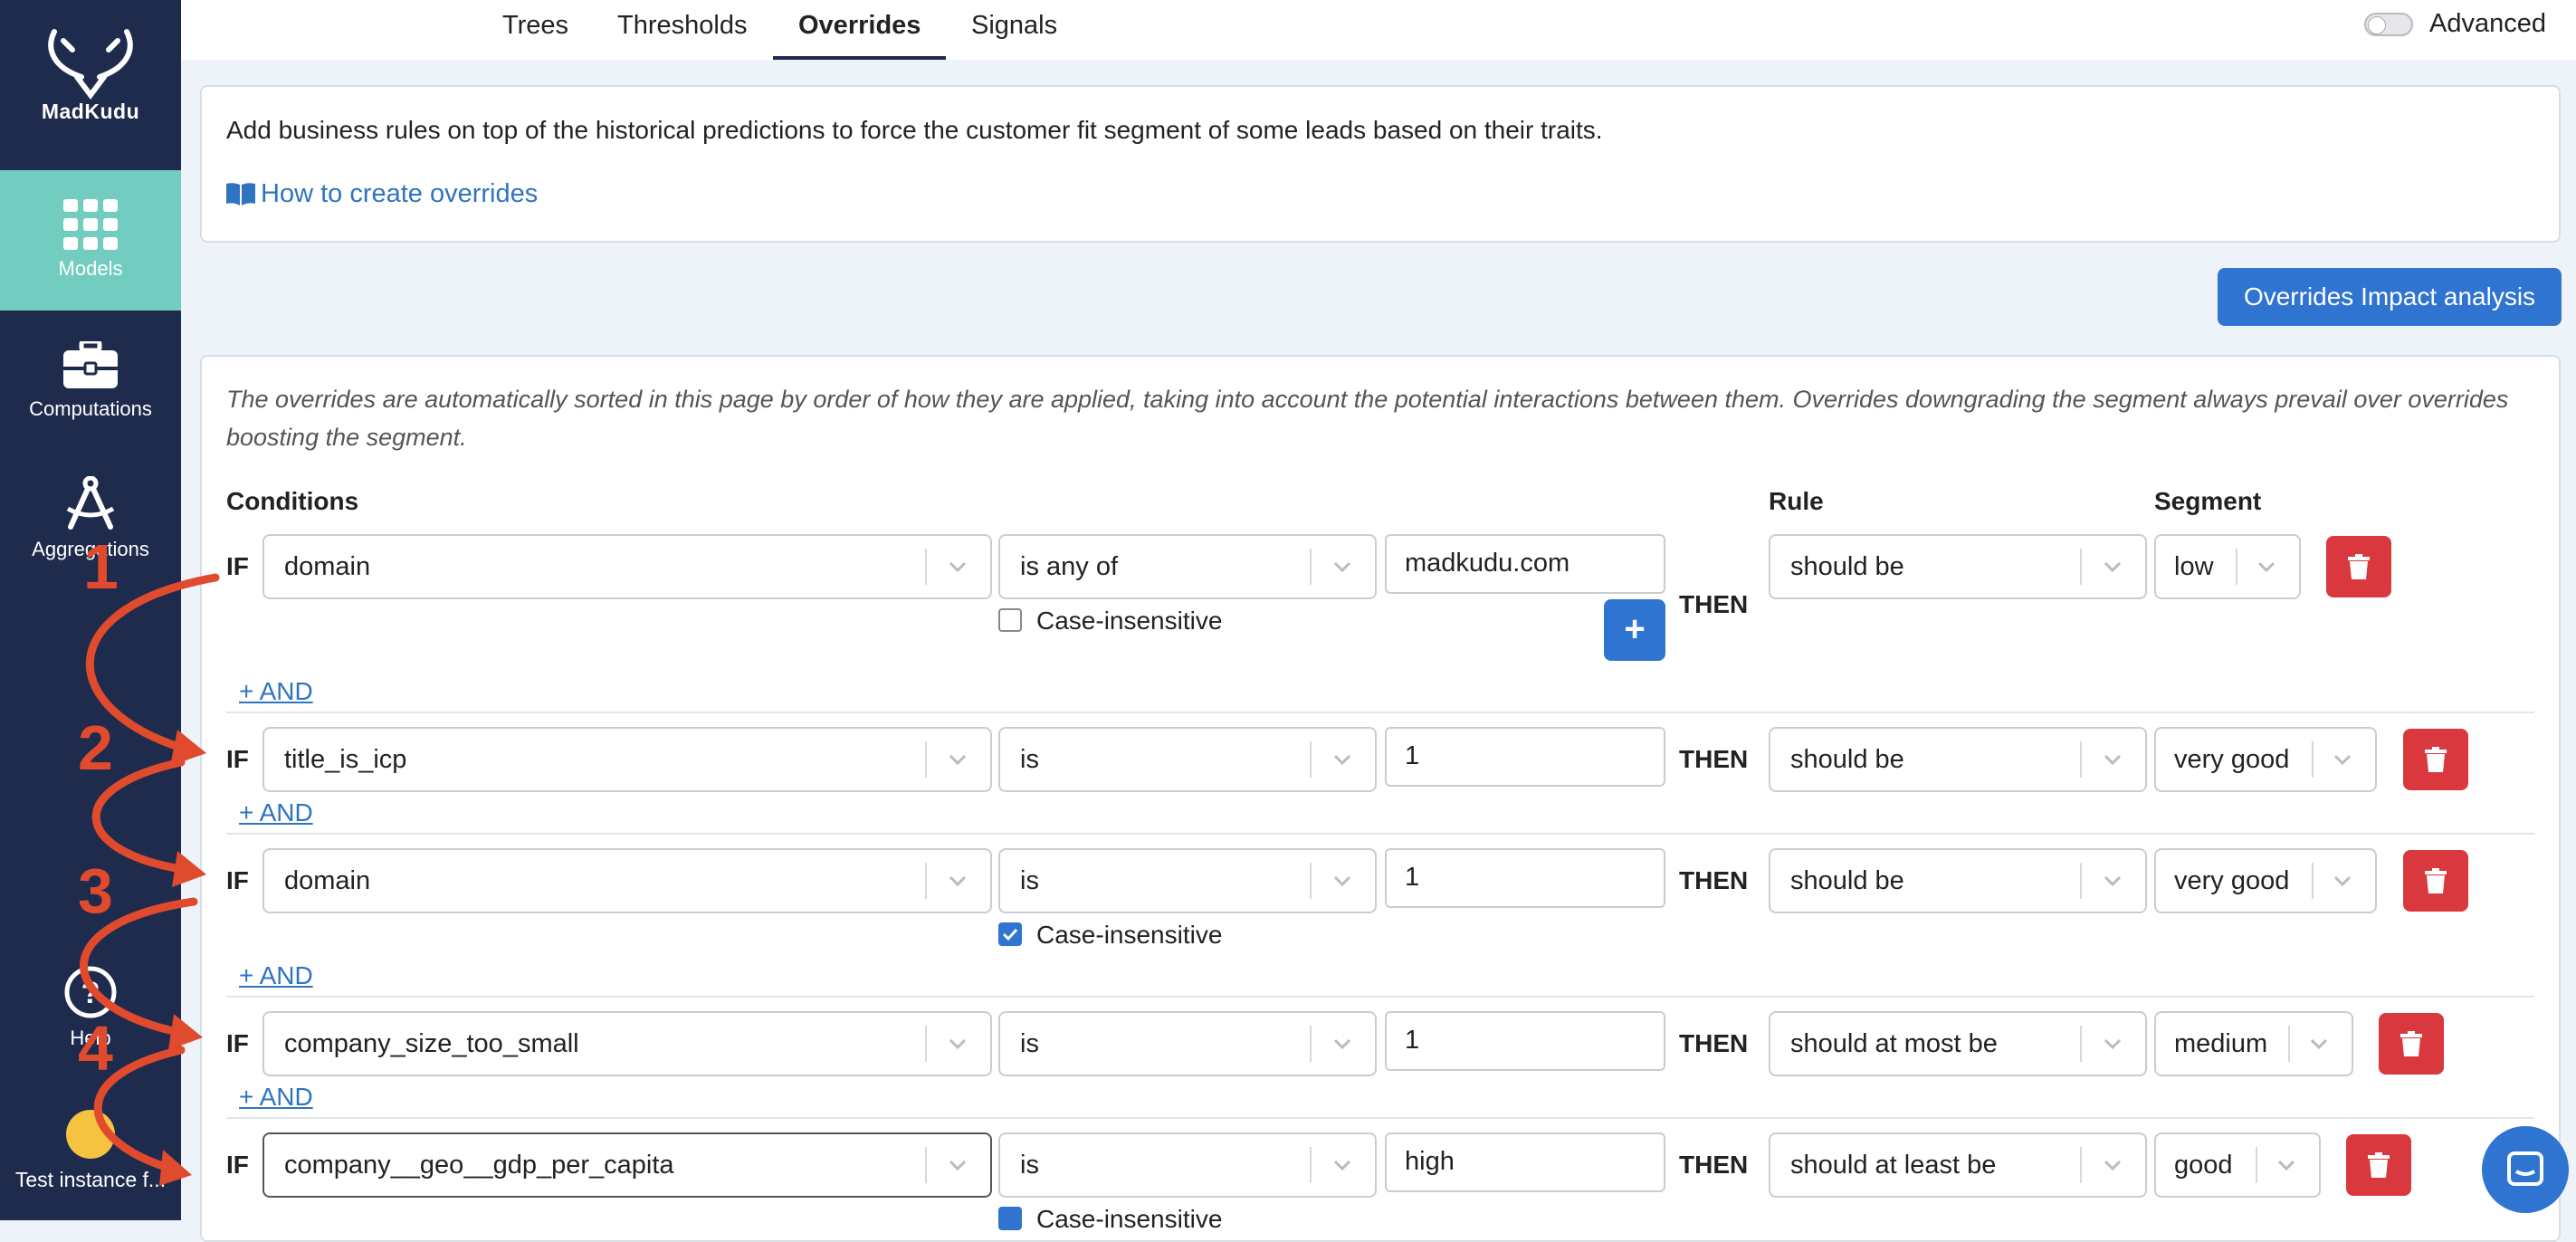 Image resolution: width=2576 pixels, height=1242 pixels. Describe the element at coordinates (150, 879) in the screenshot. I see `annotation-arrows` at that location.